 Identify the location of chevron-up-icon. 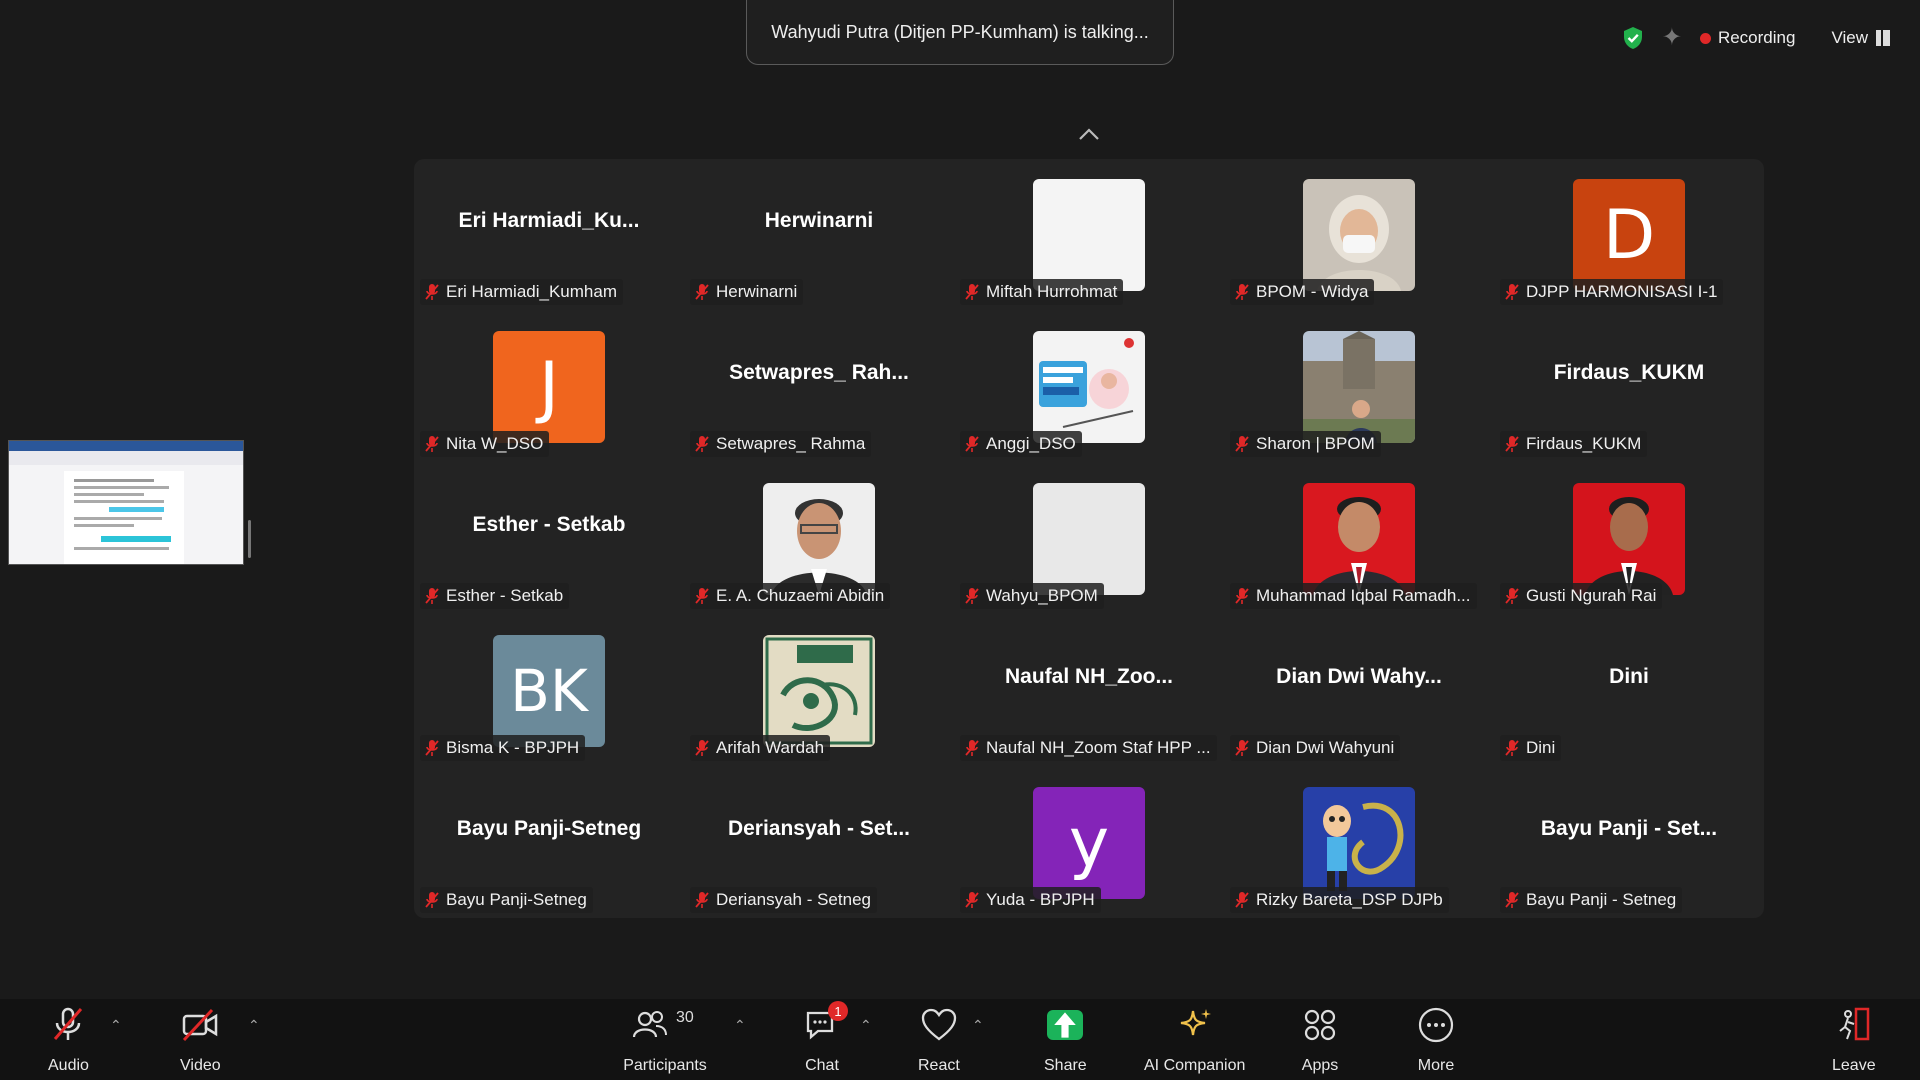
(1089, 134).